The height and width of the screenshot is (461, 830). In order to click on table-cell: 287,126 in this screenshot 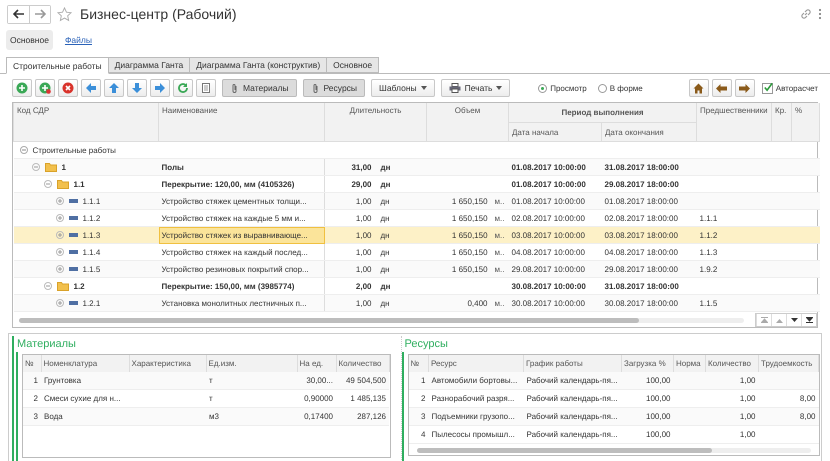, I will do `click(371, 416)`.